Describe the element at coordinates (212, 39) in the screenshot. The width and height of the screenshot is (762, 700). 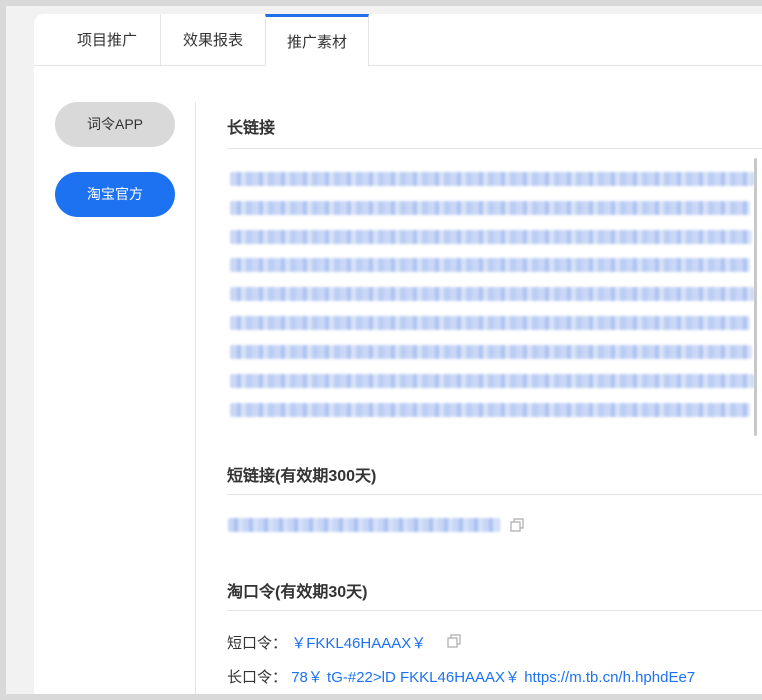
I see `tab-performance-report: 效果报表` at that location.